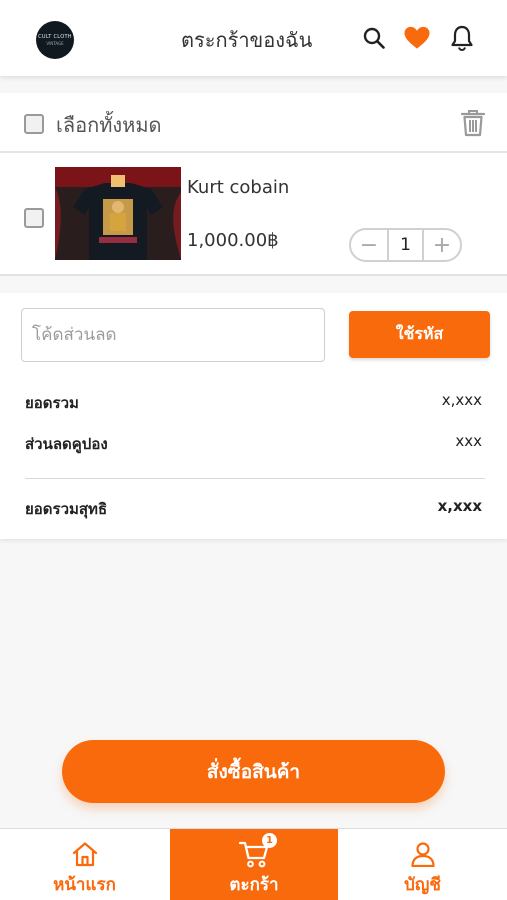 This screenshot has width=507, height=900. What do you see at coordinates (118, 213) in the screenshot?
I see `product-image` at bounding box center [118, 213].